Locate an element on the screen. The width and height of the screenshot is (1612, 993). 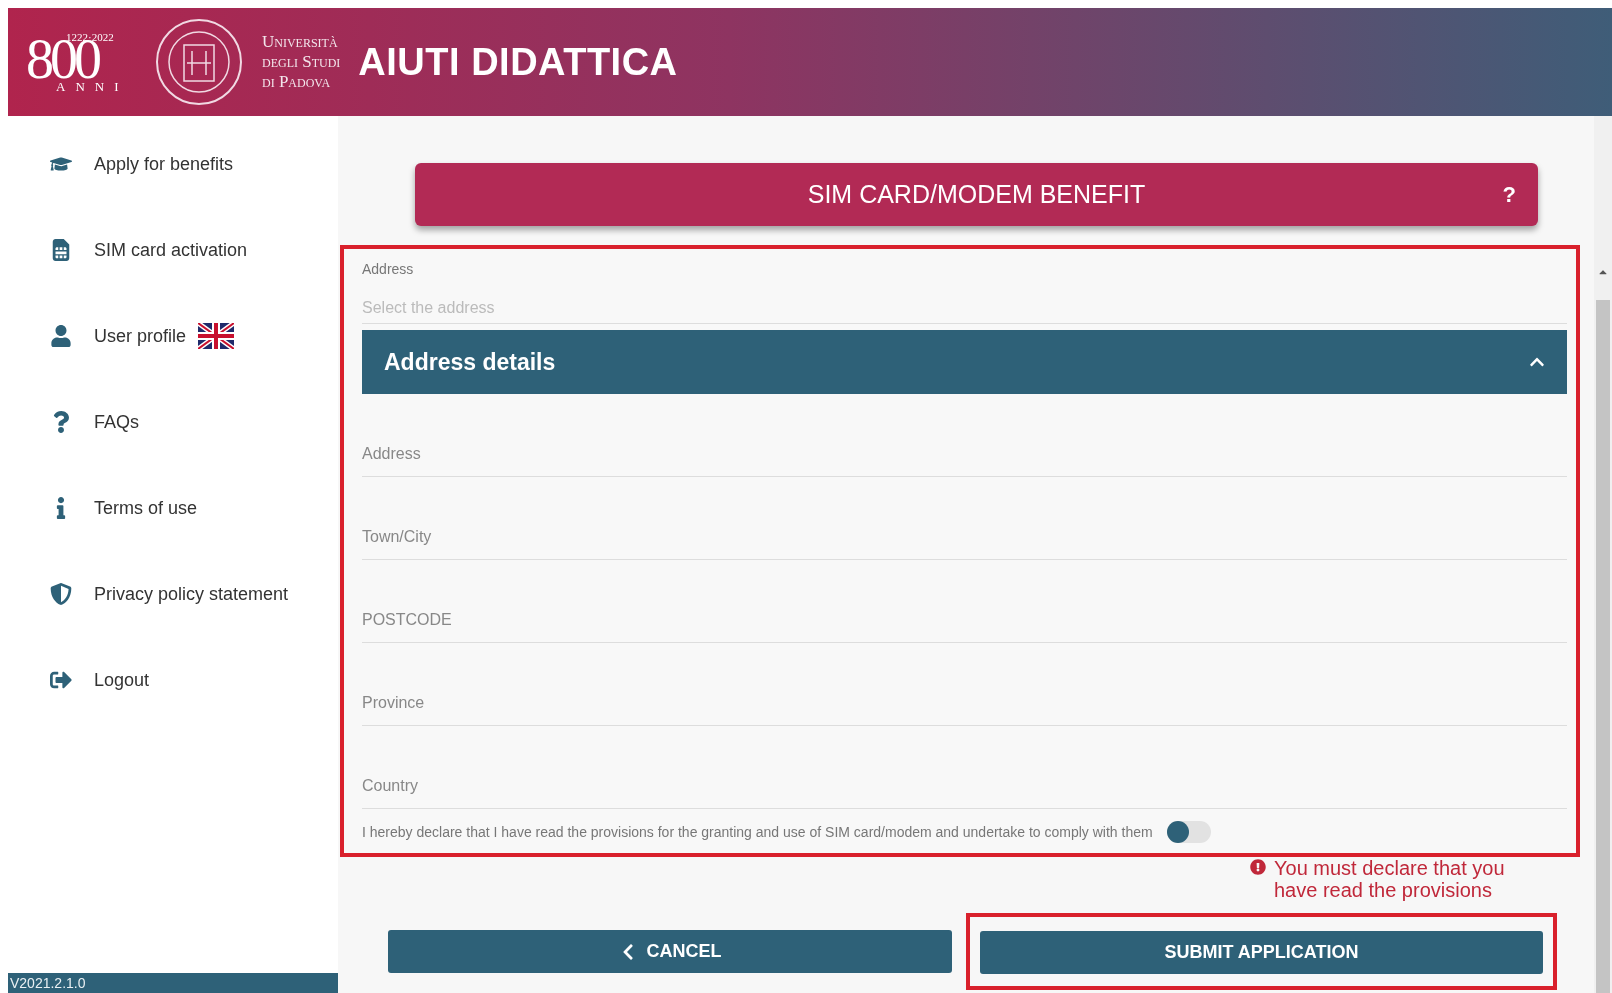
sidebar-item: SIM card activation is located at coordinates (173, 267).